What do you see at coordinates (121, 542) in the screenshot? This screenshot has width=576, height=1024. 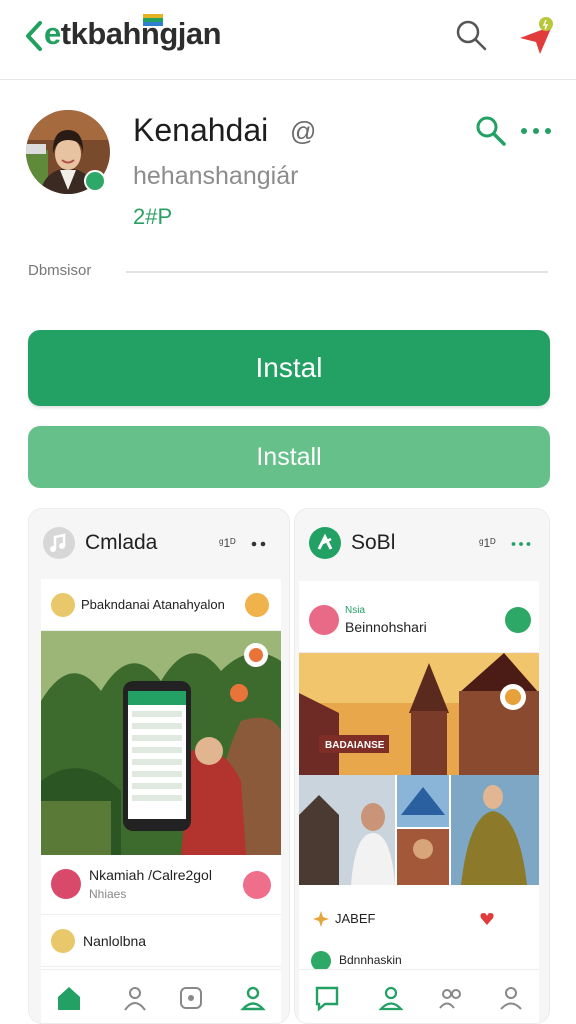 I see `card-title: Cmlada` at bounding box center [121, 542].